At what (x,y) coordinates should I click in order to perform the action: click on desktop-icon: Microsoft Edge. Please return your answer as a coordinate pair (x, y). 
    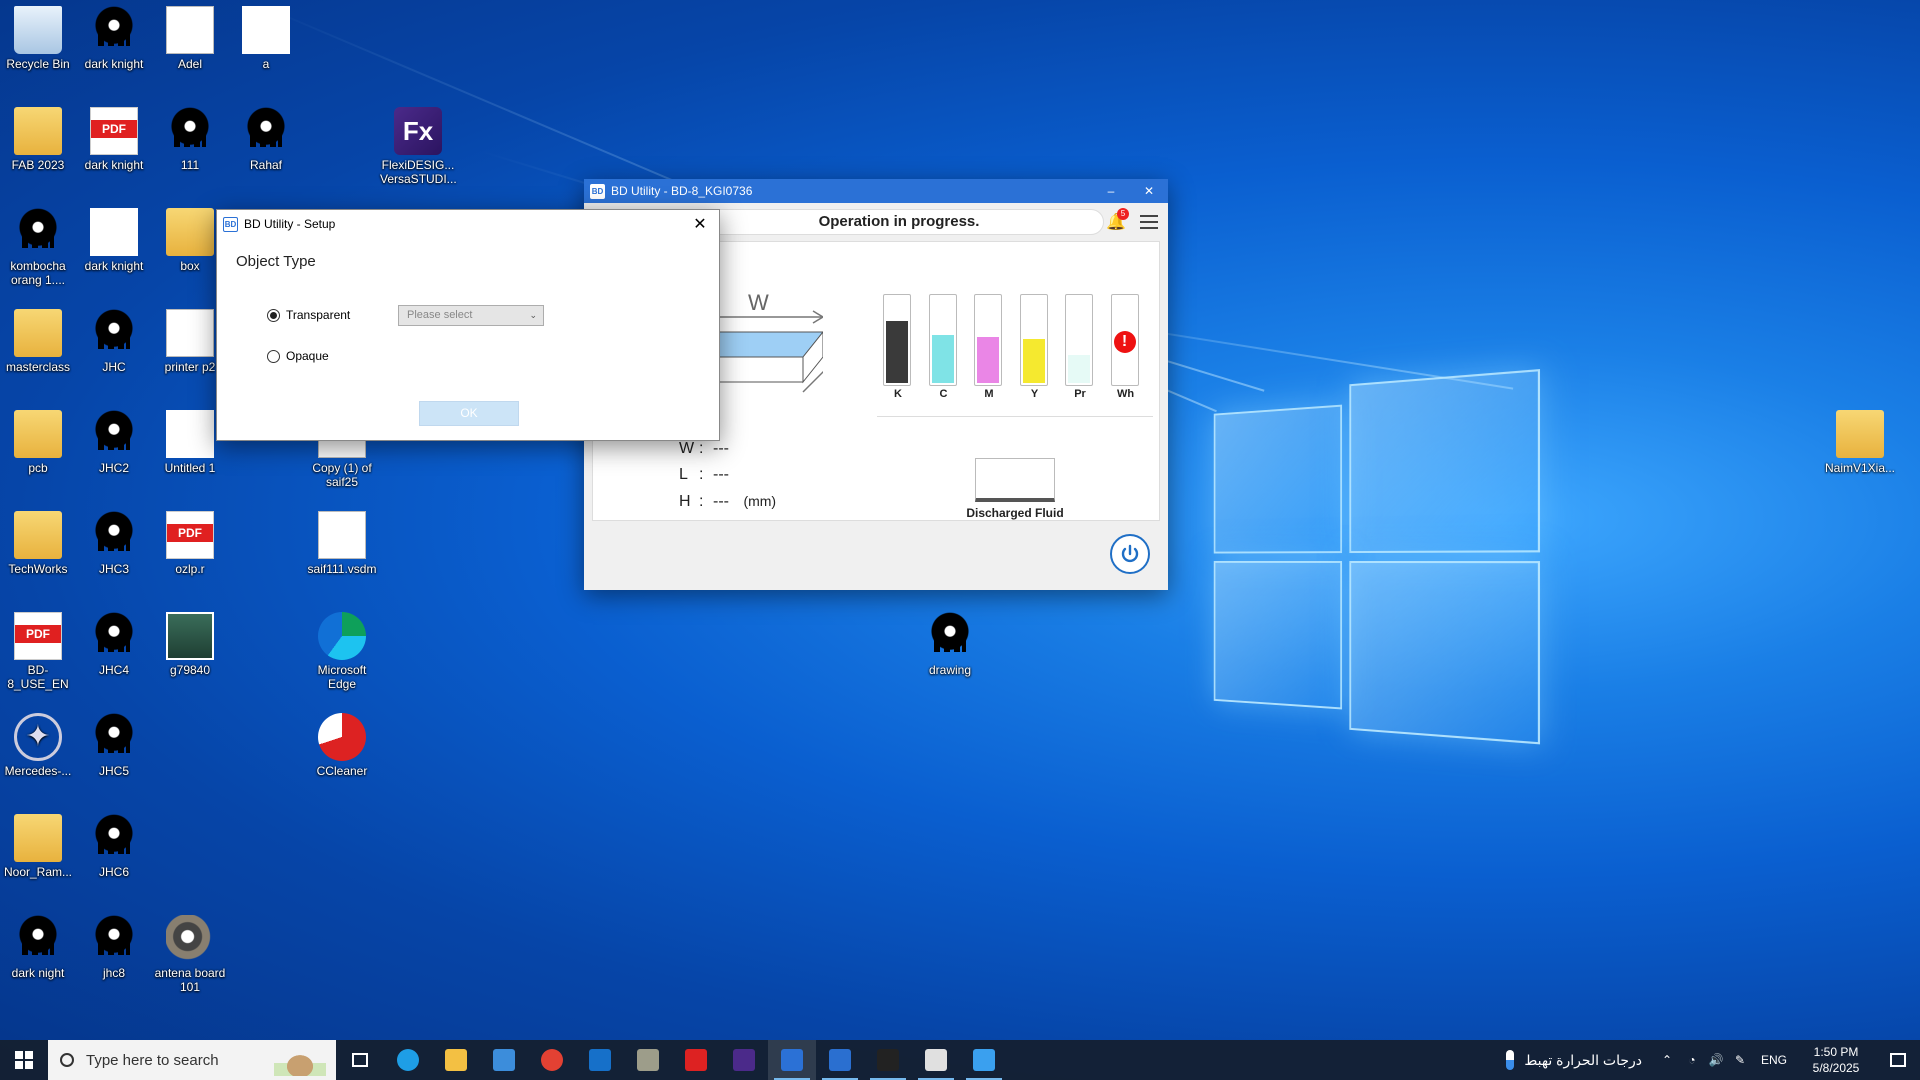
    Looking at the image, I should click on (342, 651).